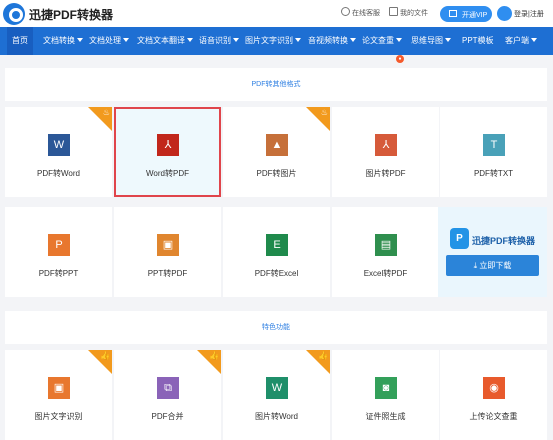 The height and width of the screenshot is (440, 553). What do you see at coordinates (58, 173) in the screenshot?
I see `tool-label: PDF转Word` at bounding box center [58, 173].